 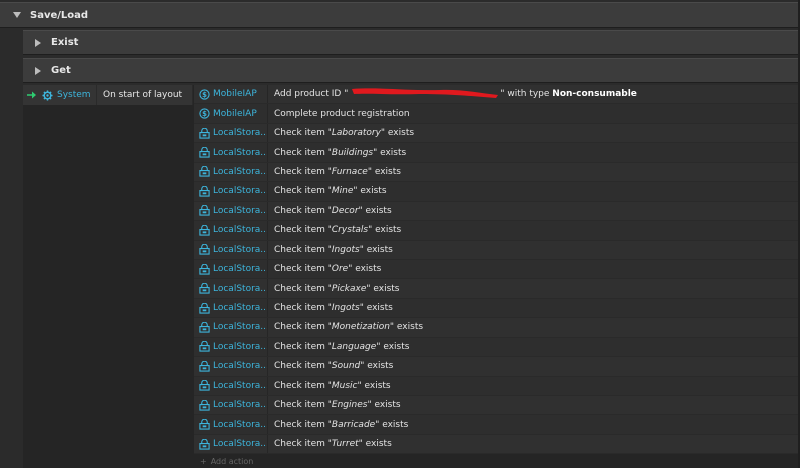 I want to click on action-text: Check item "Ore" exists, so click(x=324, y=269).